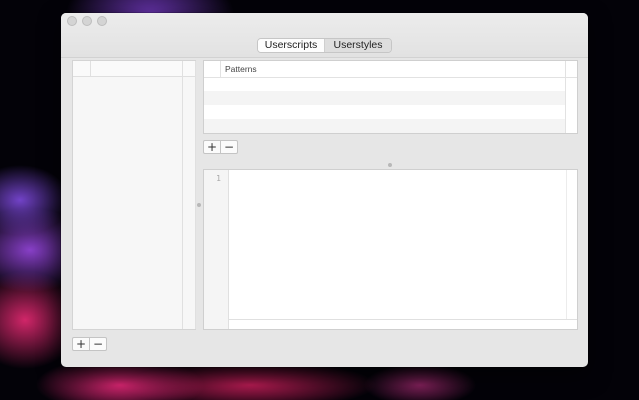 This screenshot has height=400, width=639. What do you see at coordinates (97, 344) in the screenshot?
I see `remove-script-button: −` at bounding box center [97, 344].